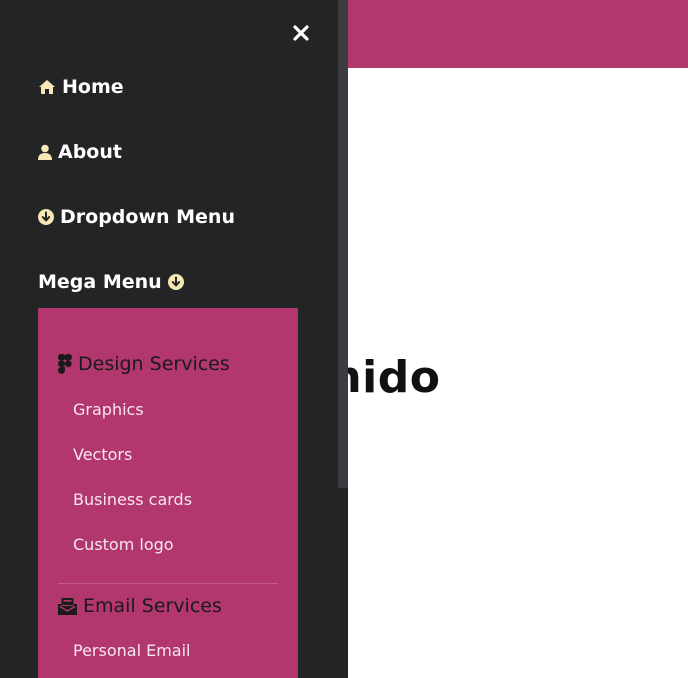  I want to click on nav-item-mega-menu: Mega Menu, so click(111, 282).